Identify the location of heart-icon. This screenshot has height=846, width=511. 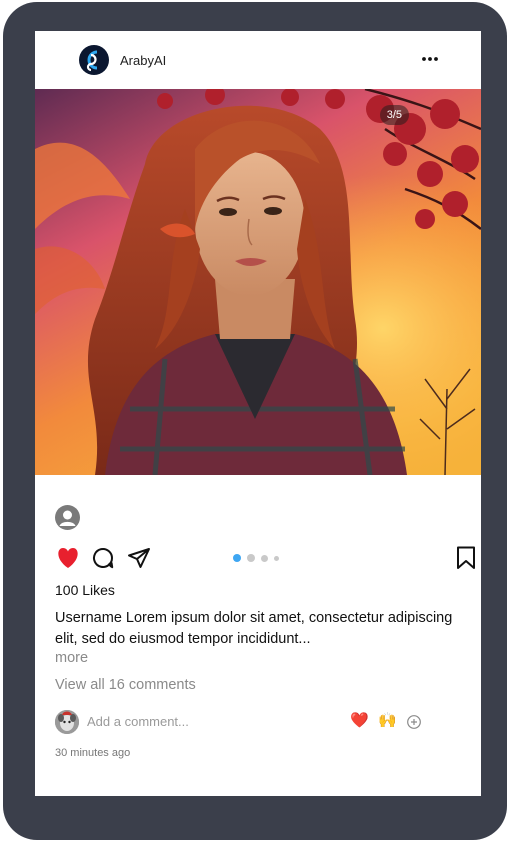
(68, 558).